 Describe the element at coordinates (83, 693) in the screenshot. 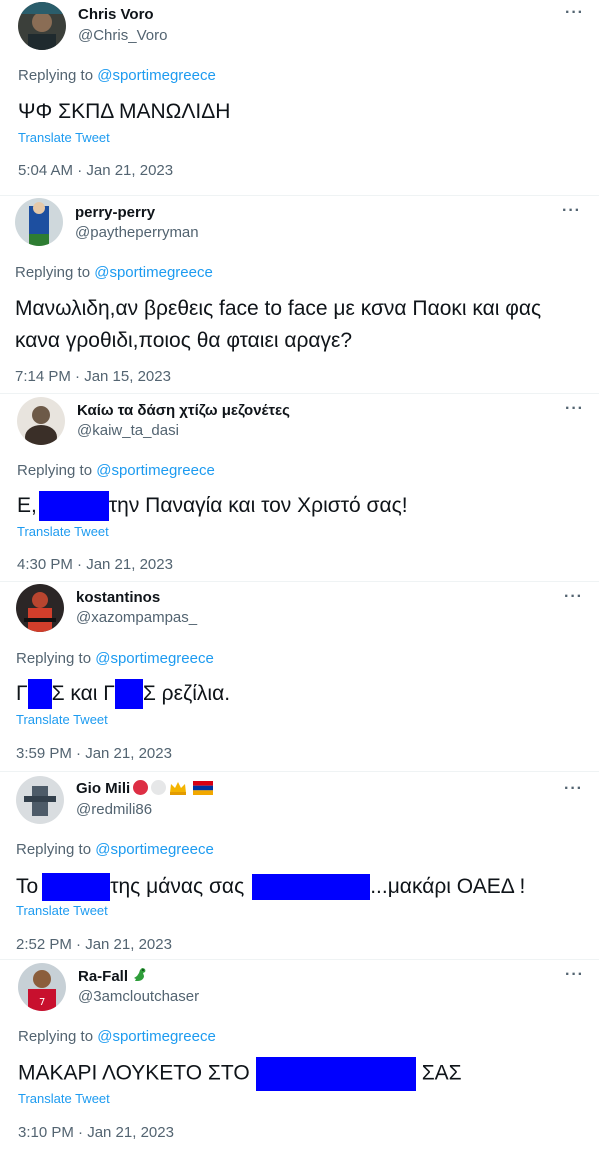

I see `text-segment: Σ και Γ` at that location.